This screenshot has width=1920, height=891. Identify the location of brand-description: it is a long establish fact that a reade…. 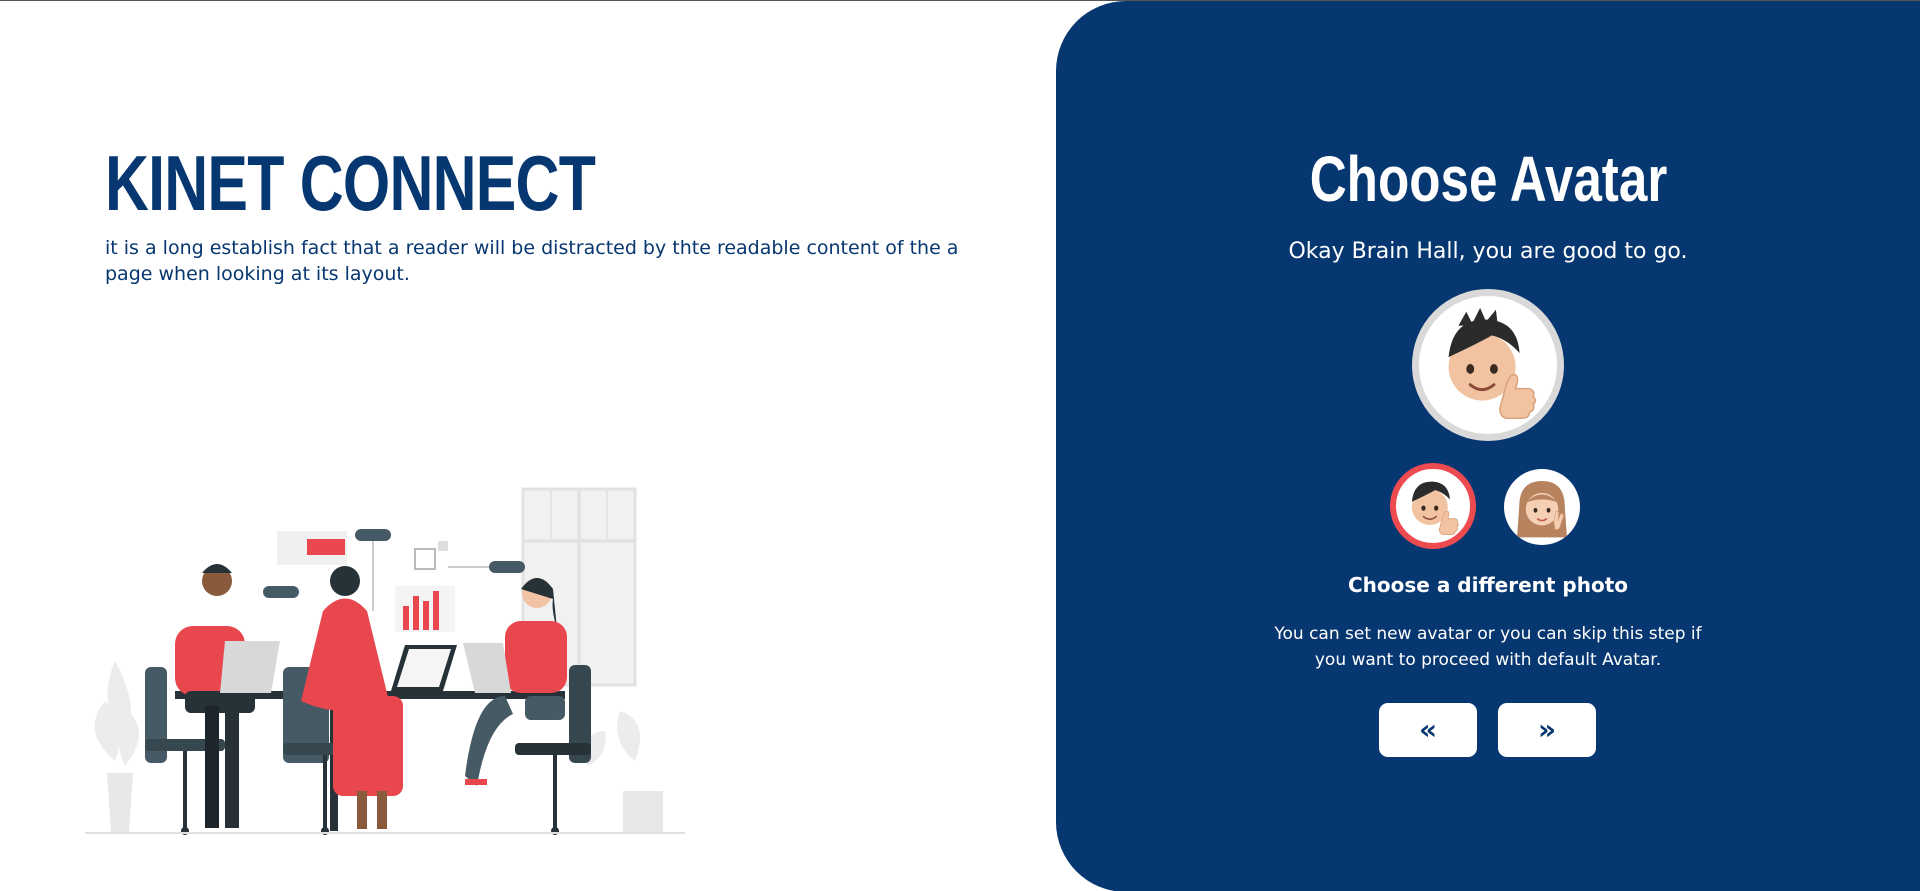
(532, 261).